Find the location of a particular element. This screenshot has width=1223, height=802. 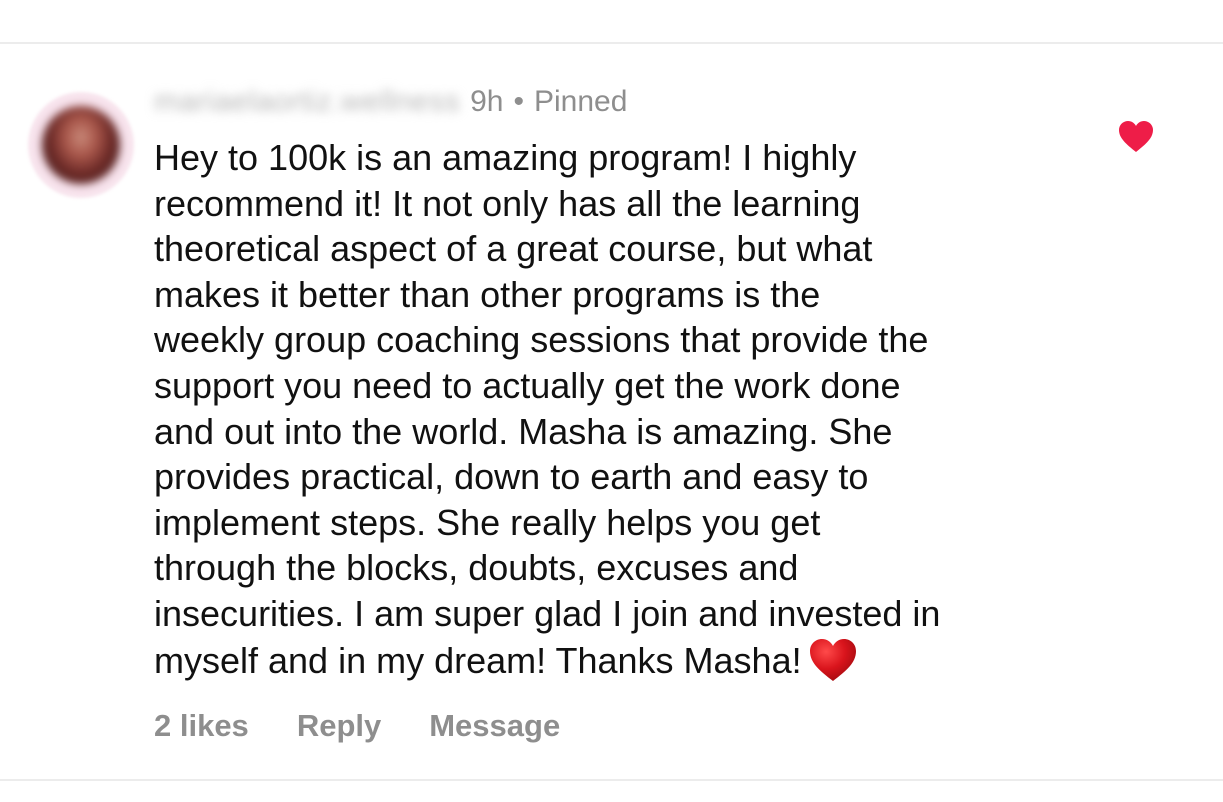

avatar is located at coordinates (81, 145).